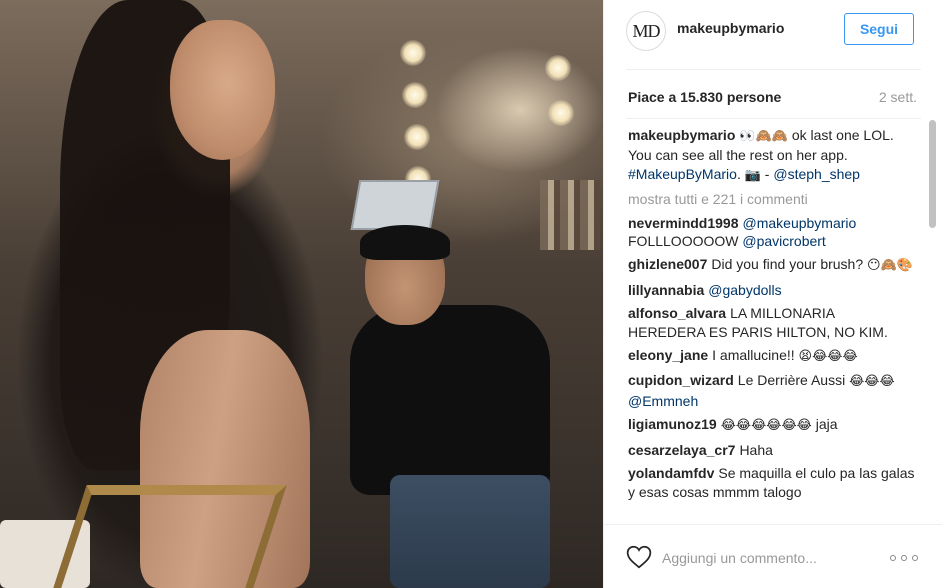  What do you see at coordinates (800, 223) in the screenshot?
I see `comment-mention: @makeupbymario` at bounding box center [800, 223].